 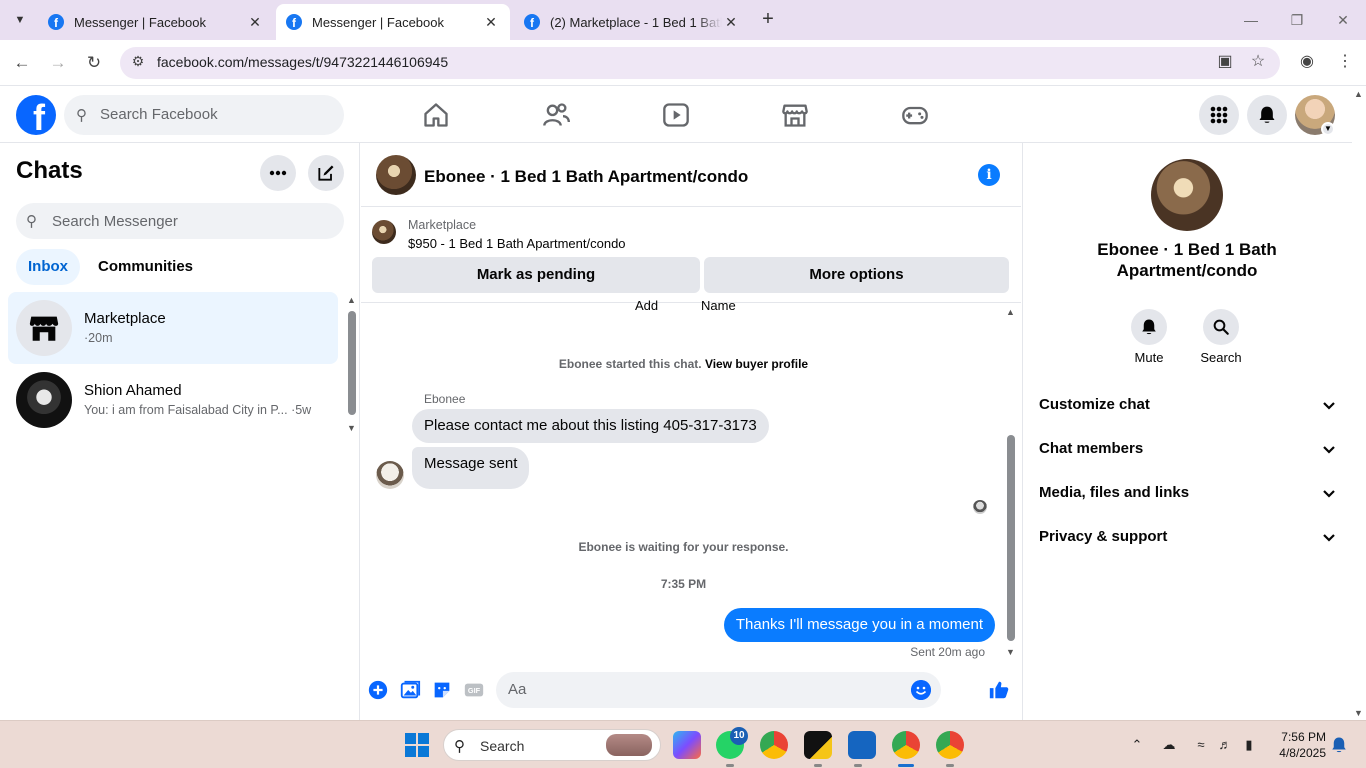 I want to click on snipping-tool-icon, so click(x=862, y=745).